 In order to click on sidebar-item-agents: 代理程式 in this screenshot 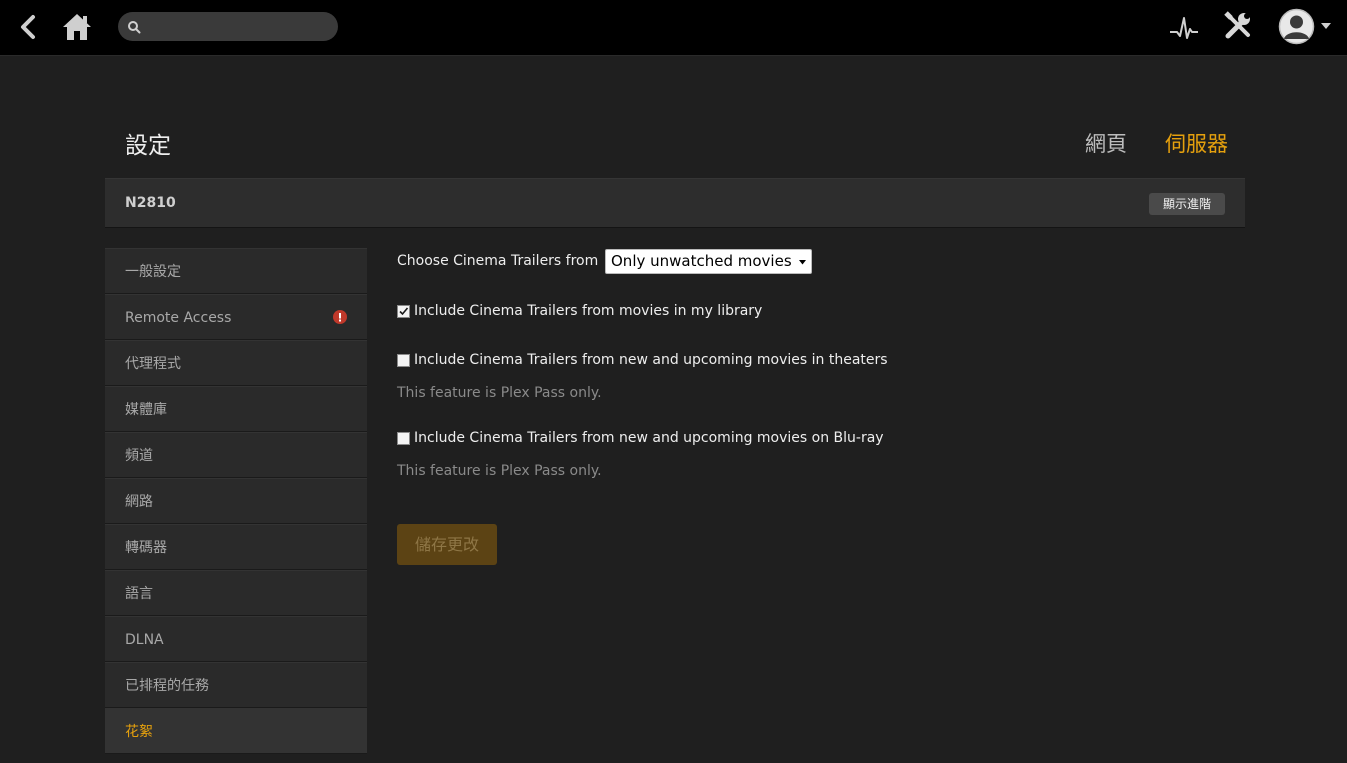, I will do `click(236, 363)`.